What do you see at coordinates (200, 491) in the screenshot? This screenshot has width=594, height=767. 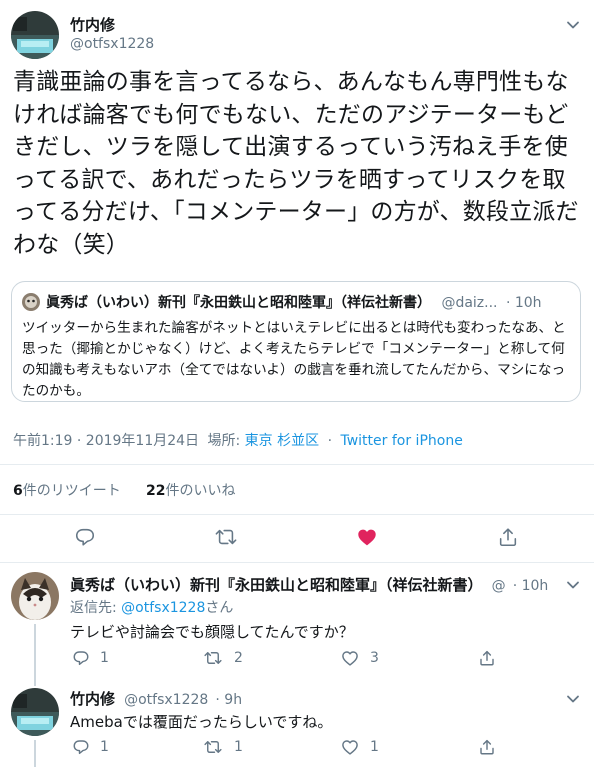 I see `likes-label: 件のいいね` at bounding box center [200, 491].